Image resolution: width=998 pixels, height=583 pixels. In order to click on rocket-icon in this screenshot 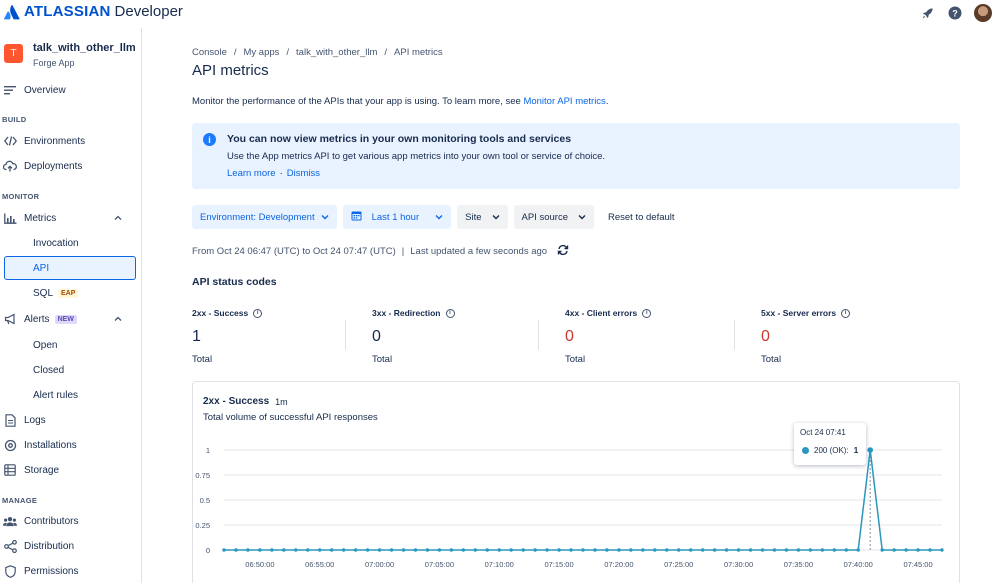, I will do `click(927, 13)`.